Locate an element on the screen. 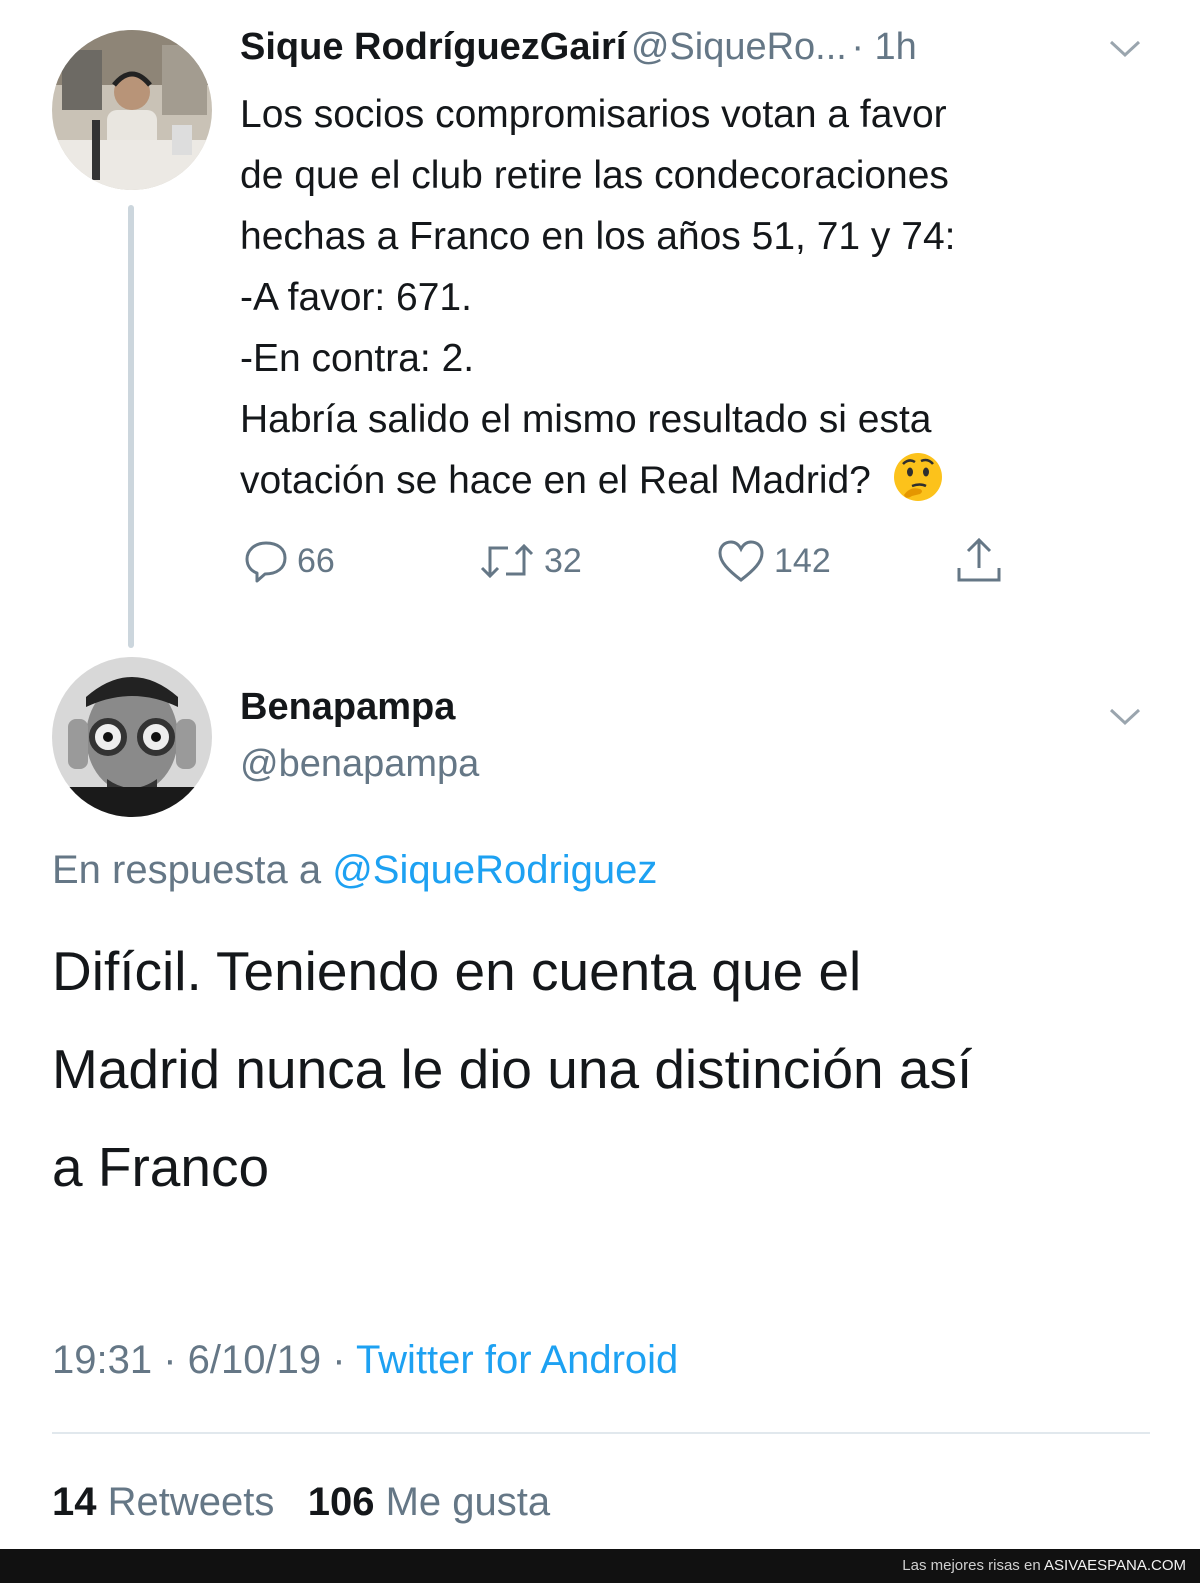 This screenshot has width=1200, height=1583. reply-count: 66 is located at coordinates (316, 560).